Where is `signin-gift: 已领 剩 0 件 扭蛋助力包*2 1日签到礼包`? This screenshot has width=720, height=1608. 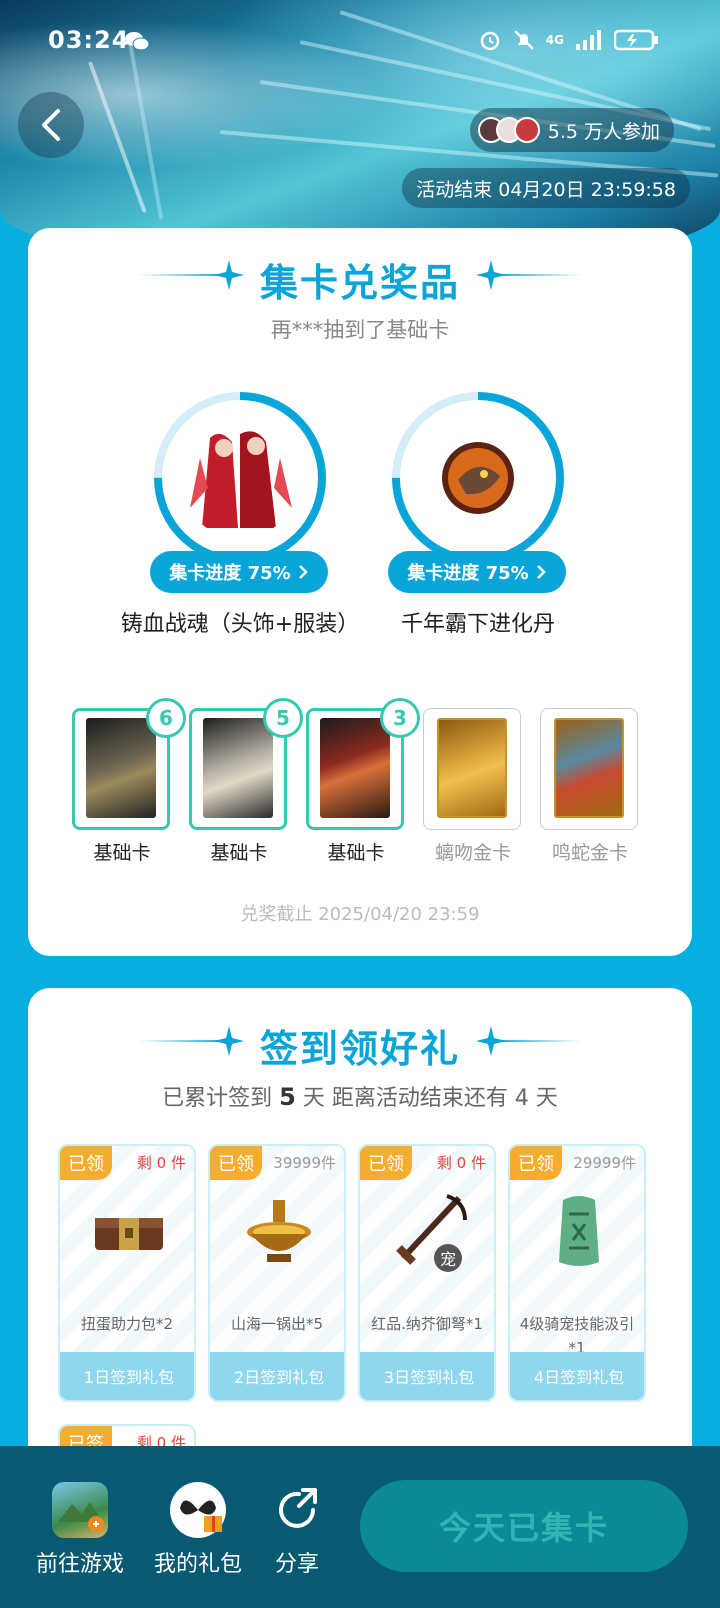 signin-gift: 已领 剩 0 件 扭蛋助力包*2 1日签到礼包 is located at coordinates (127, 1273).